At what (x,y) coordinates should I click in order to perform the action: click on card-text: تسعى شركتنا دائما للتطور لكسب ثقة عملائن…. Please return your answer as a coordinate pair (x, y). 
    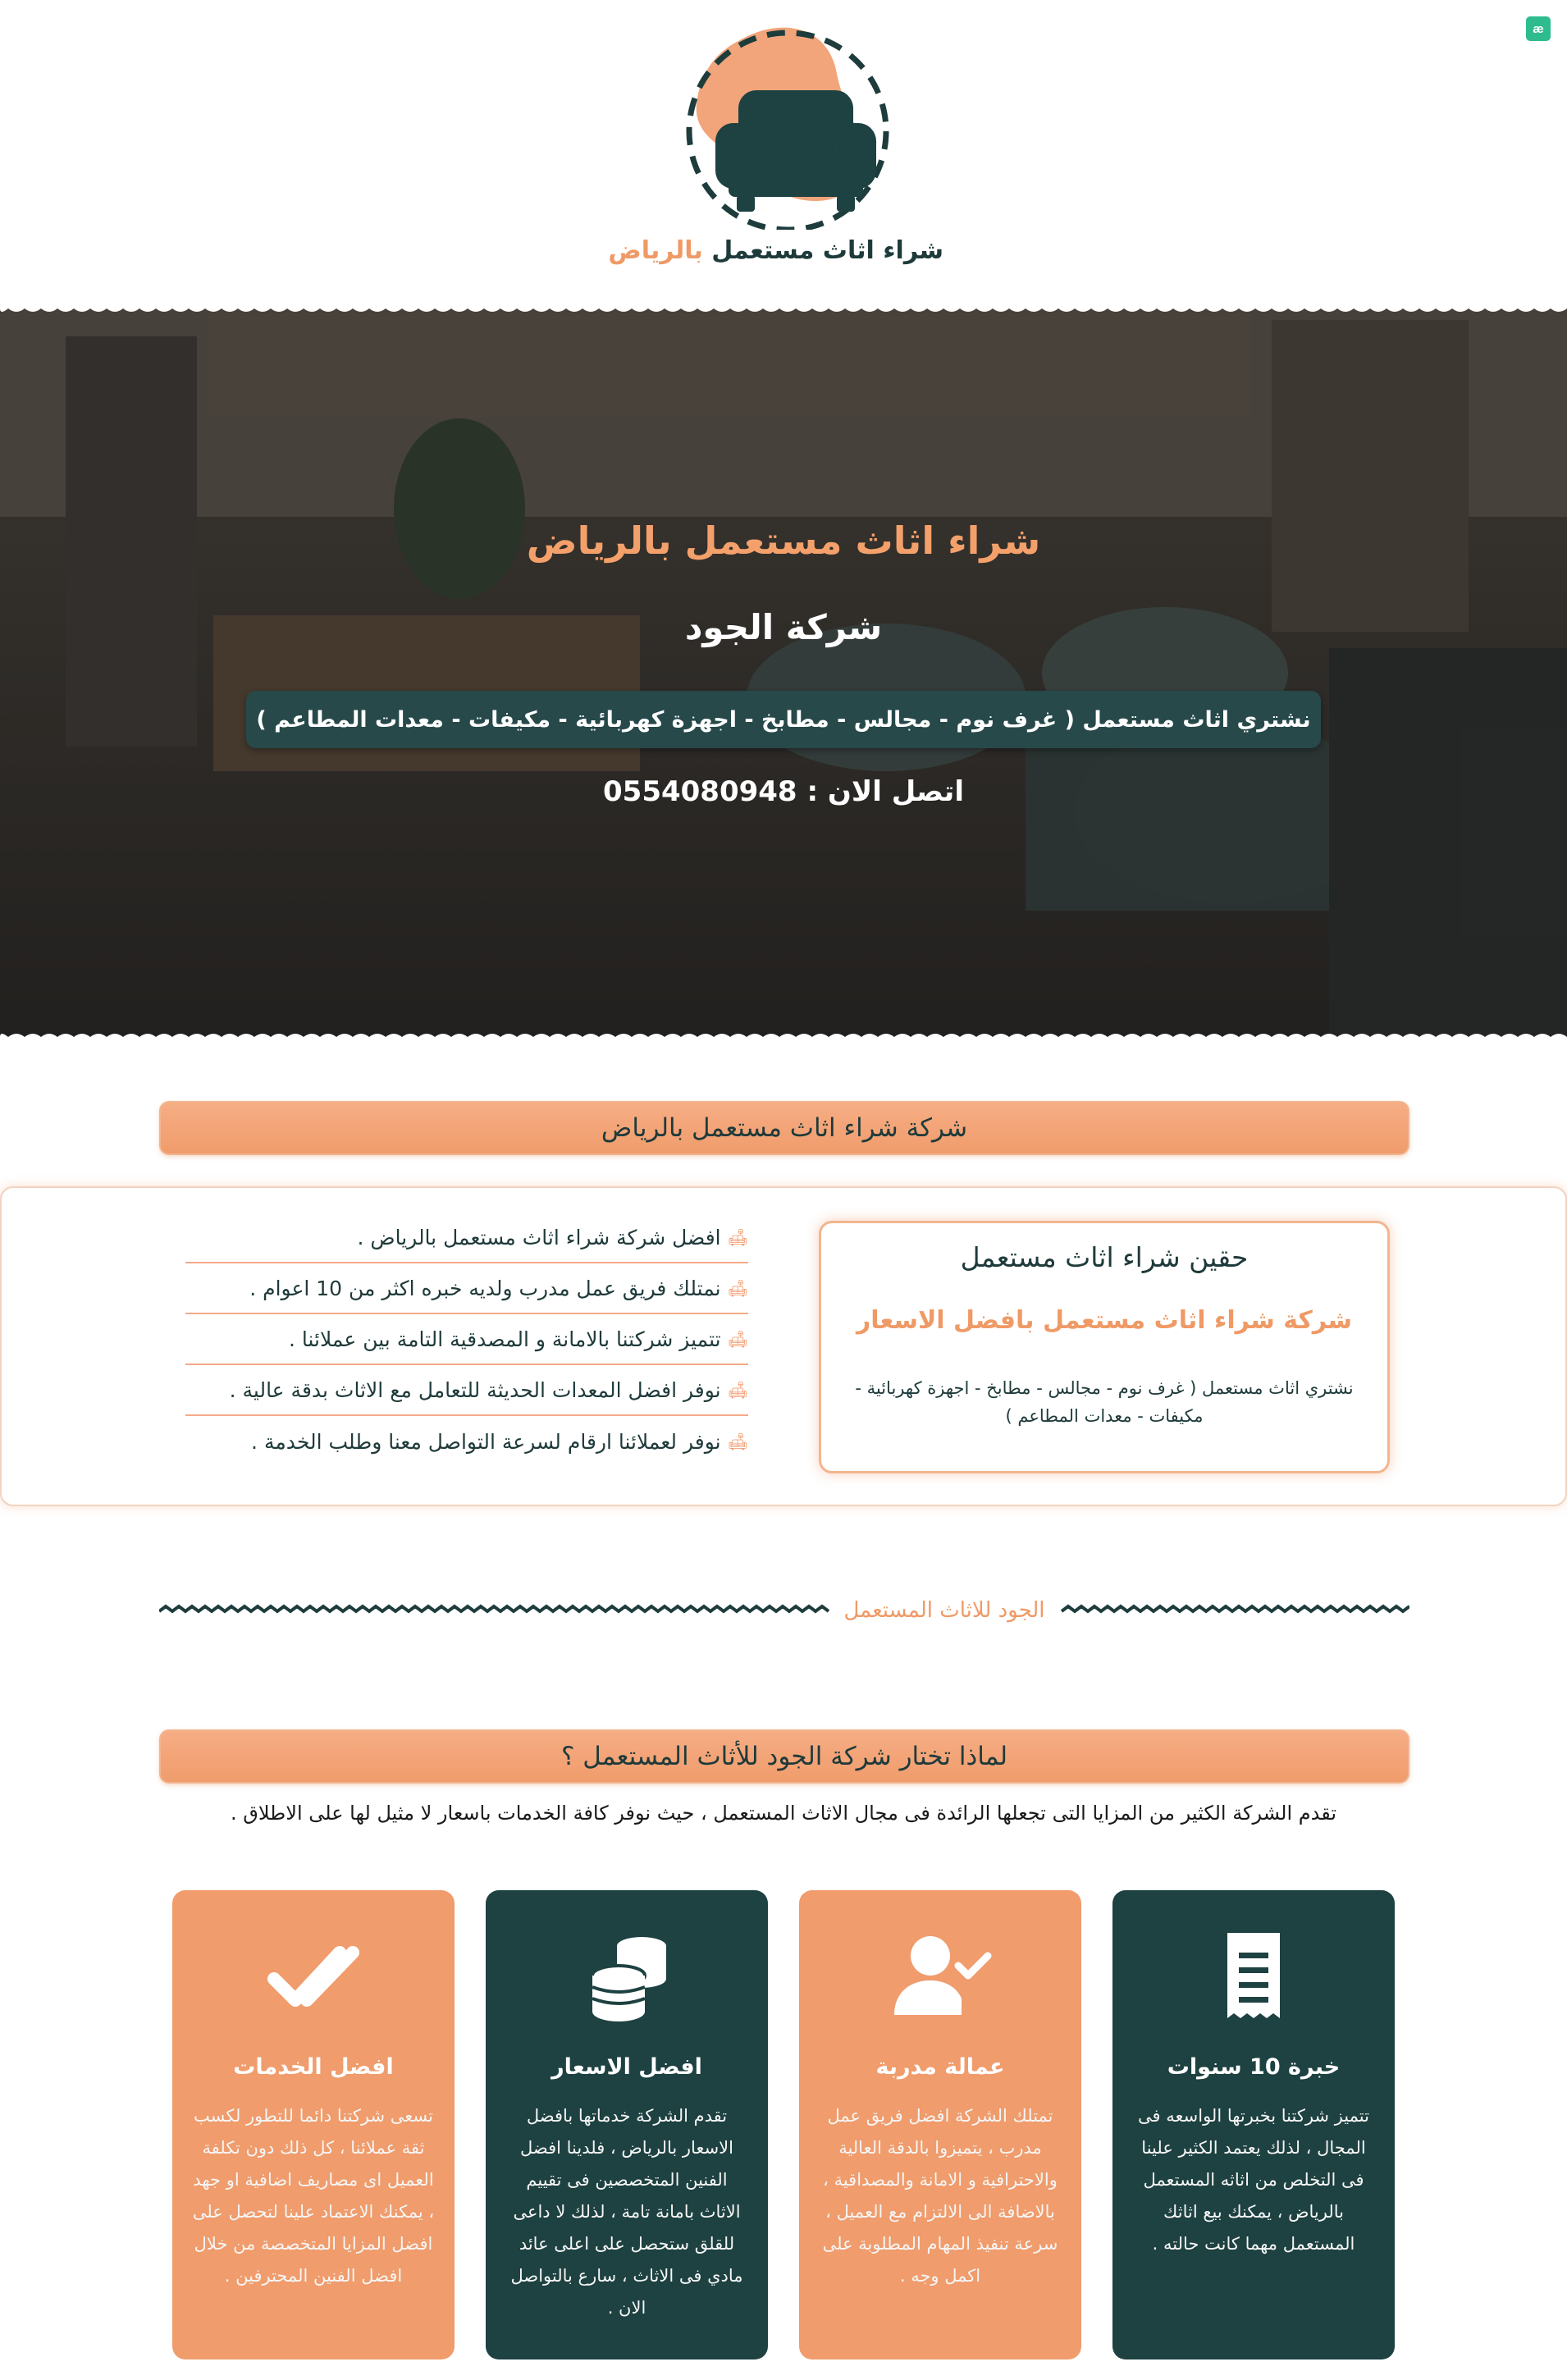
    Looking at the image, I should click on (313, 2196).